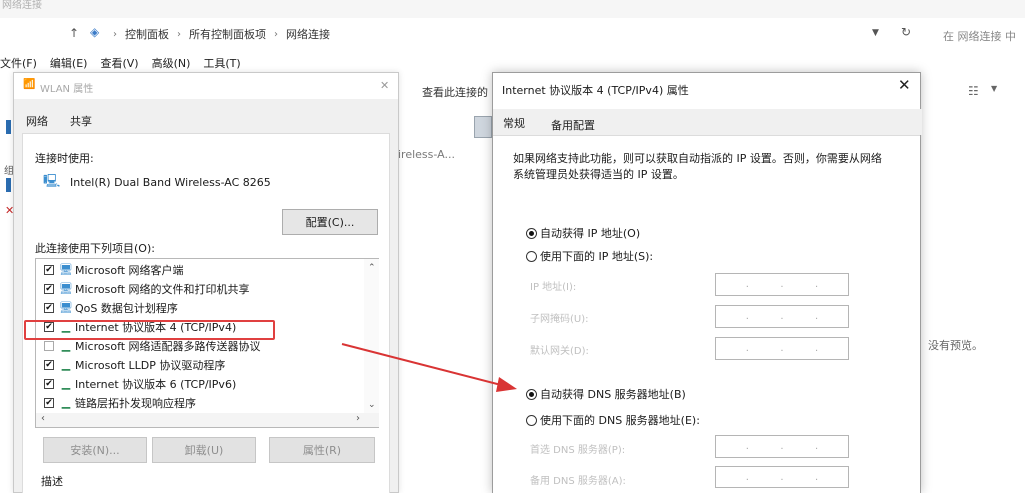 The image size is (1025, 493). What do you see at coordinates (81, 121) in the screenshot?
I see `tab-sharing: 共享` at bounding box center [81, 121].